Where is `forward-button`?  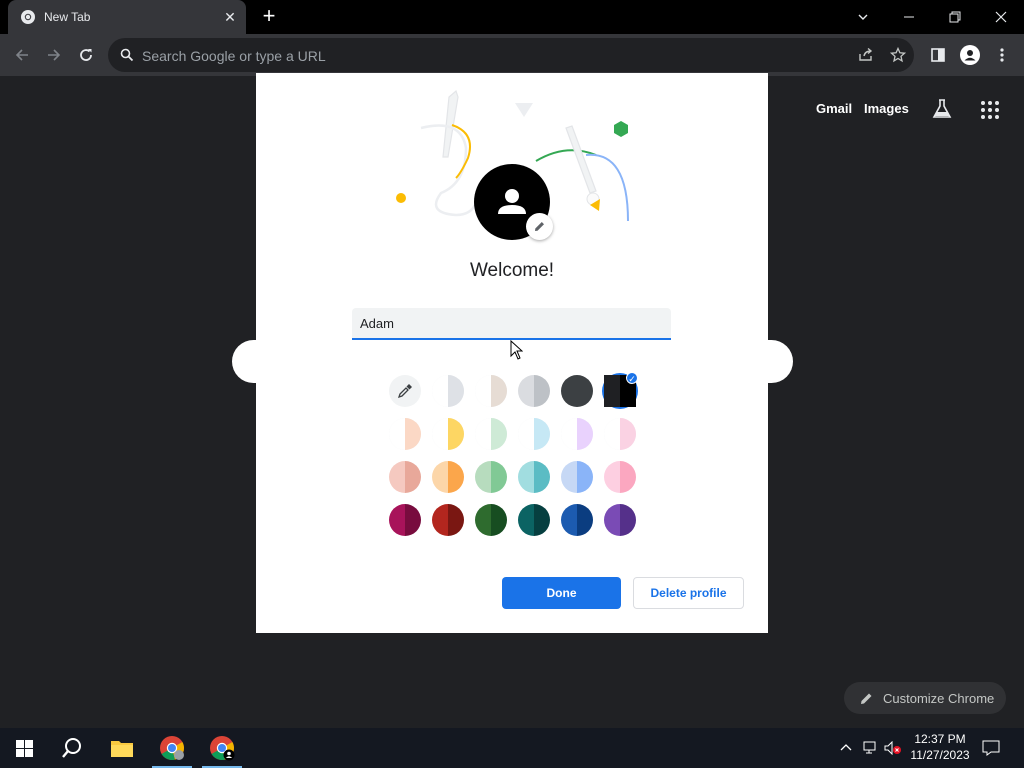
forward-button is located at coordinates (54, 55).